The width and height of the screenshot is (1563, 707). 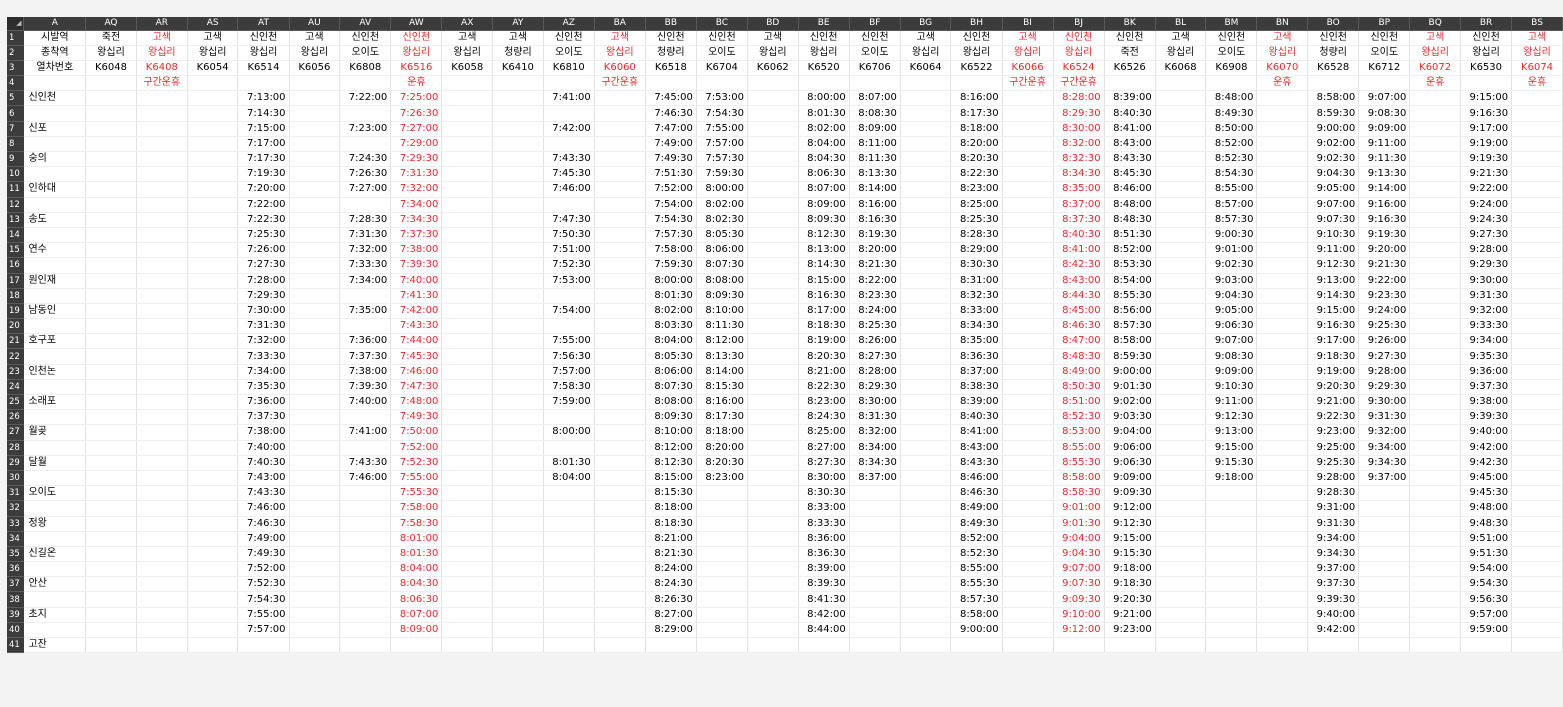 I want to click on time-cell: 8:09:30, so click(x=824, y=220).